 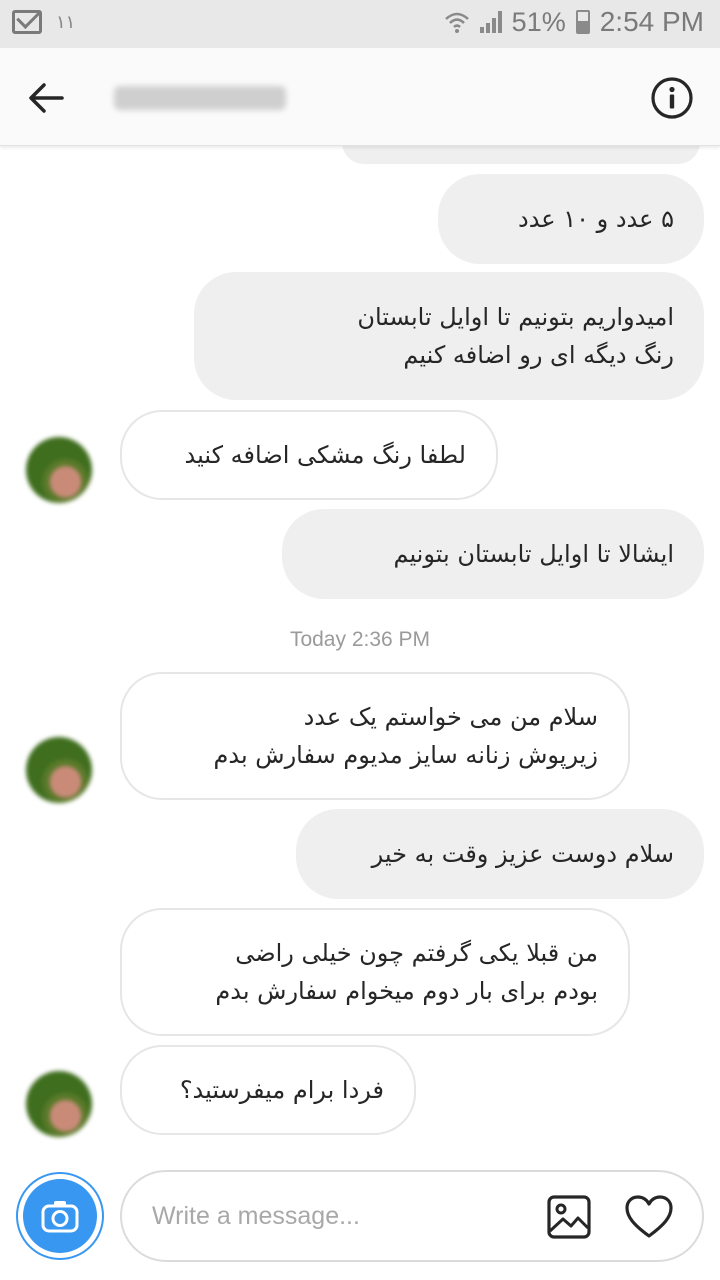 I want to click on info-button, so click(x=672, y=98).